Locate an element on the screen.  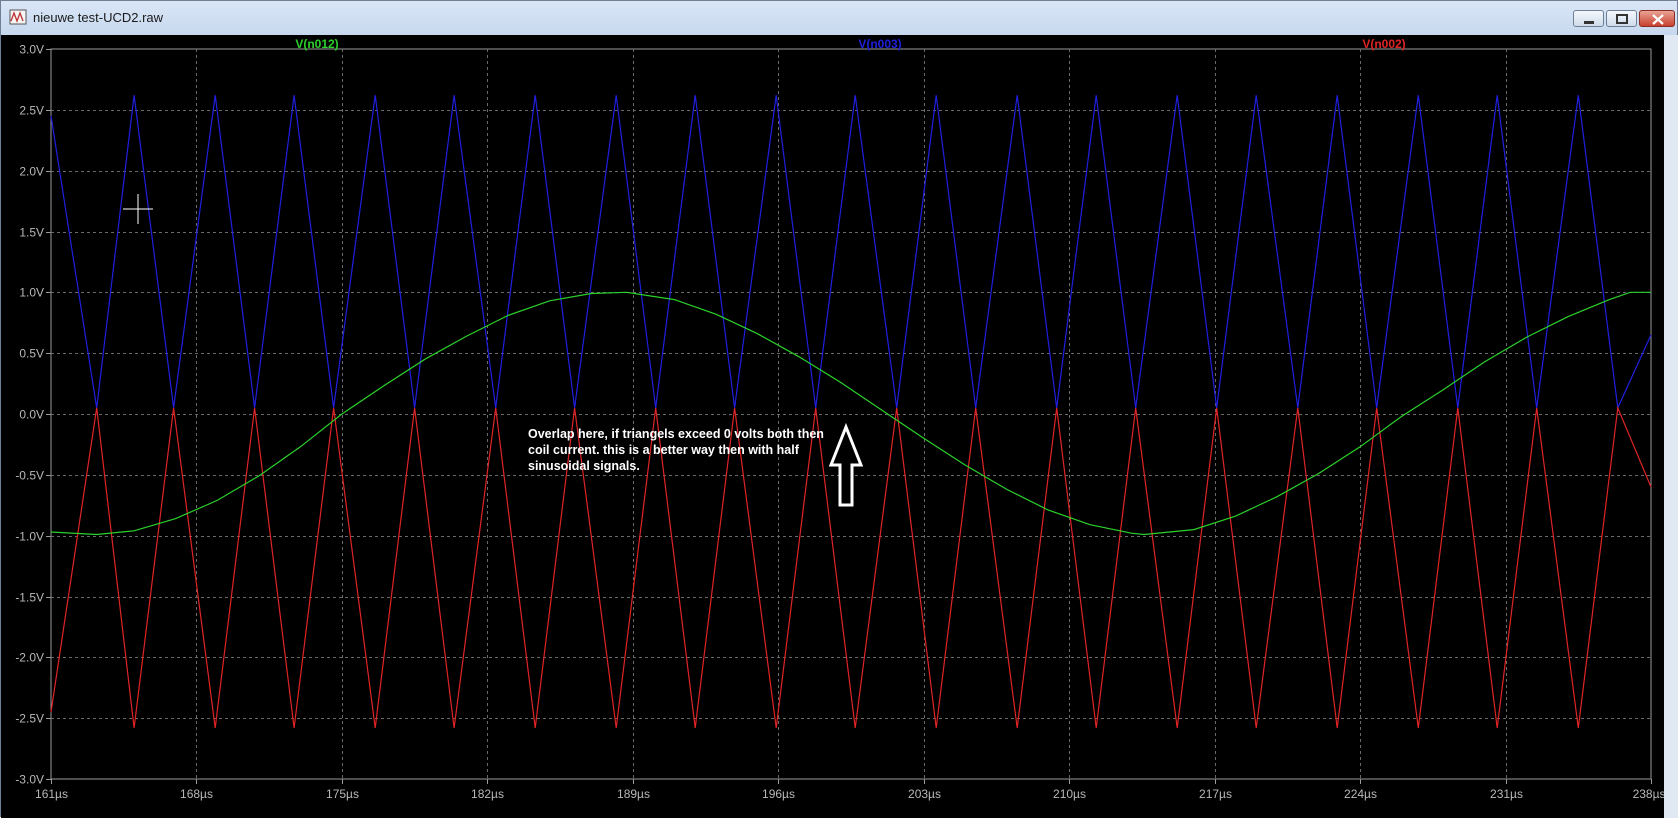
ltspice-app-icon is located at coordinates (18, 17).